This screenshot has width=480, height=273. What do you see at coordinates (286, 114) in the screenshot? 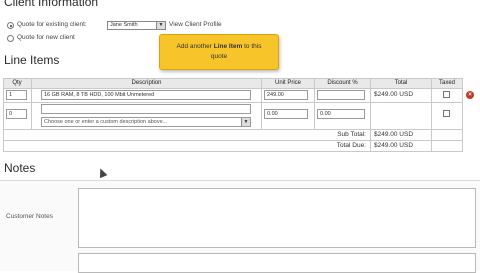
I see `unit-price-input: 0.00` at bounding box center [286, 114].